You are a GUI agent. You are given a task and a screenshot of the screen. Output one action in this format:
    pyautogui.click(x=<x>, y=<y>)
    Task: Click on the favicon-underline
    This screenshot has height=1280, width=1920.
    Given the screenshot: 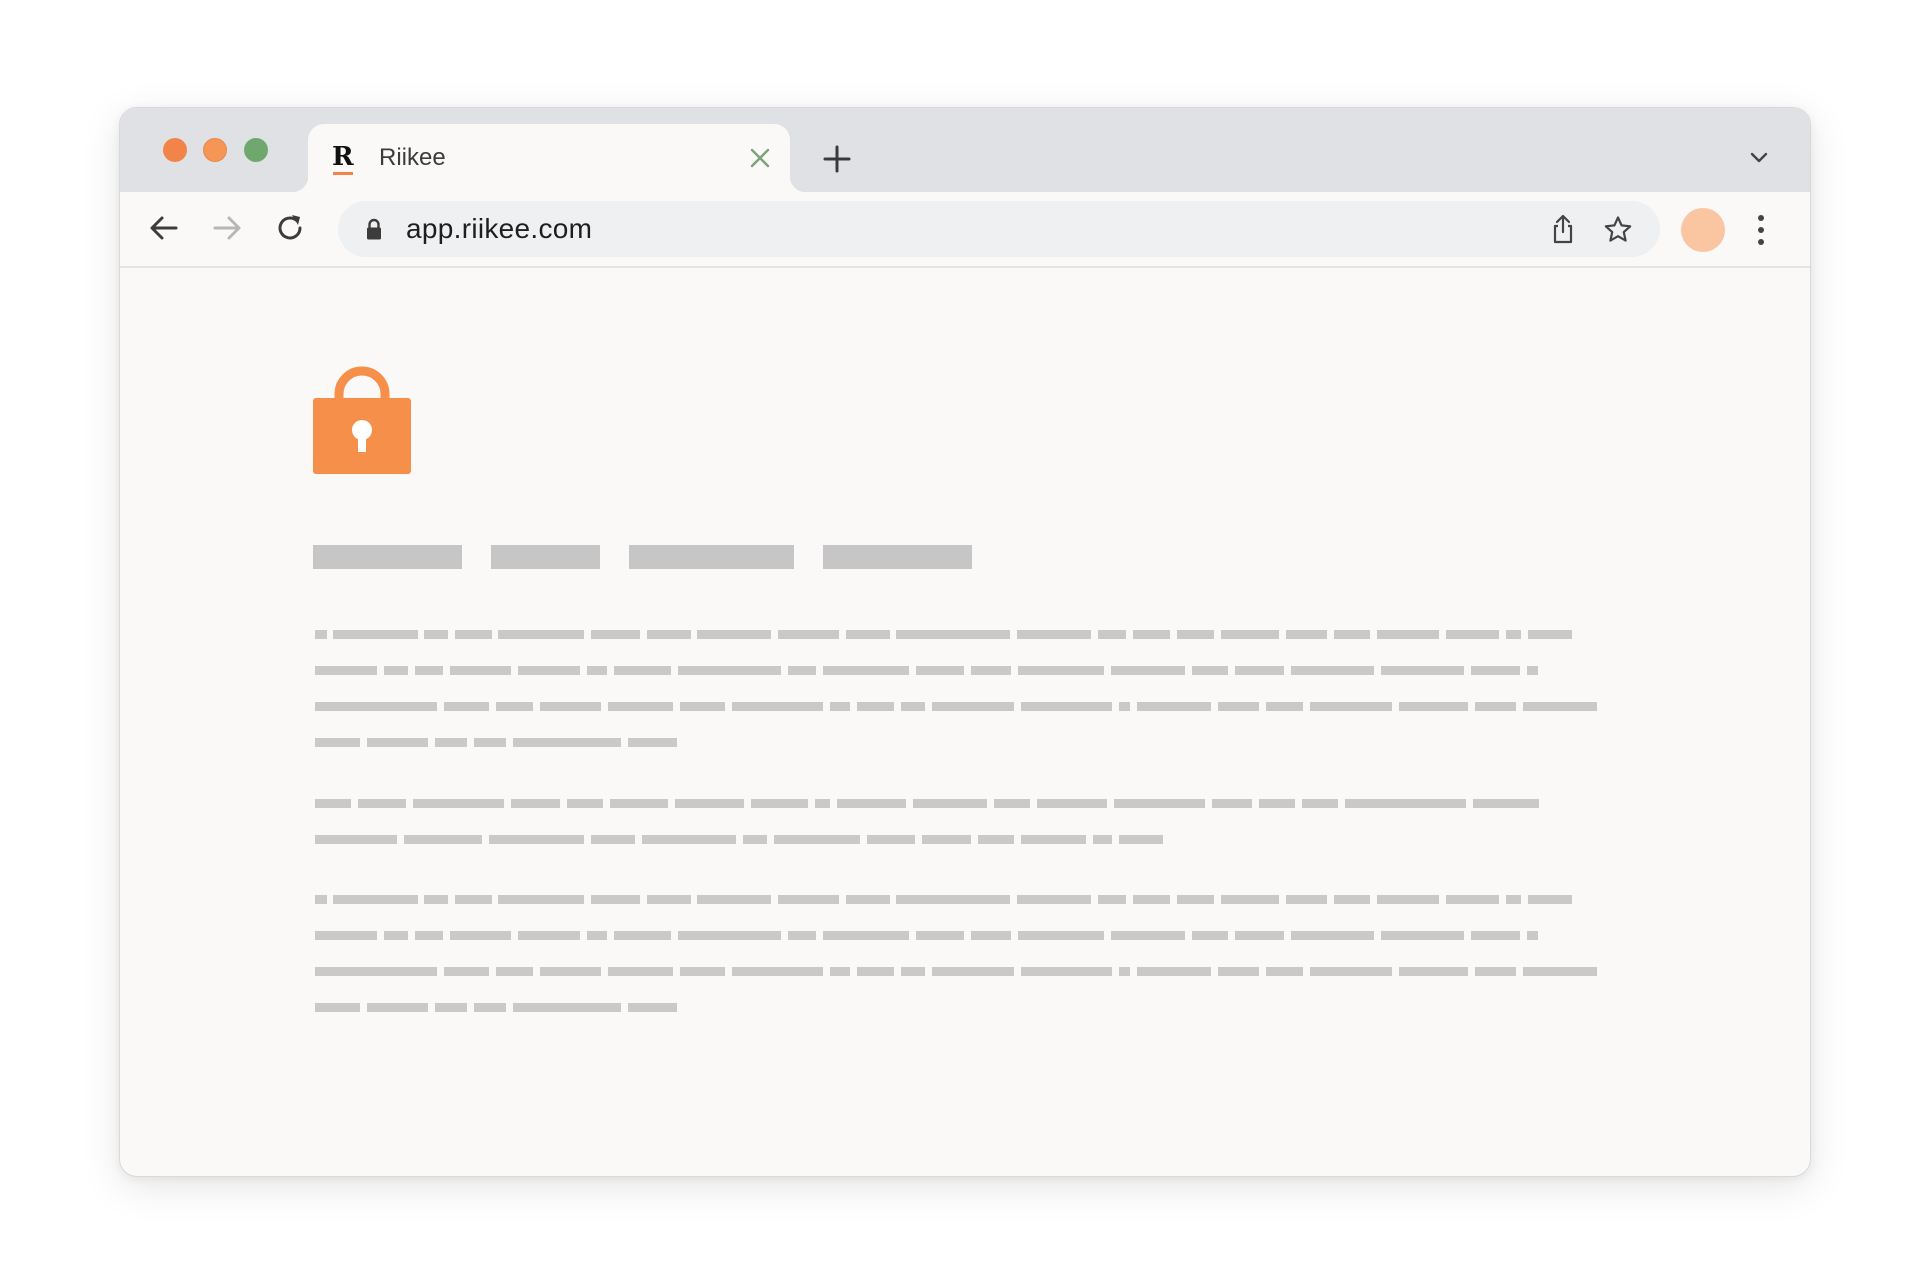 What is the action you would take?
    pyautogui.click(x=343, y=173)
    